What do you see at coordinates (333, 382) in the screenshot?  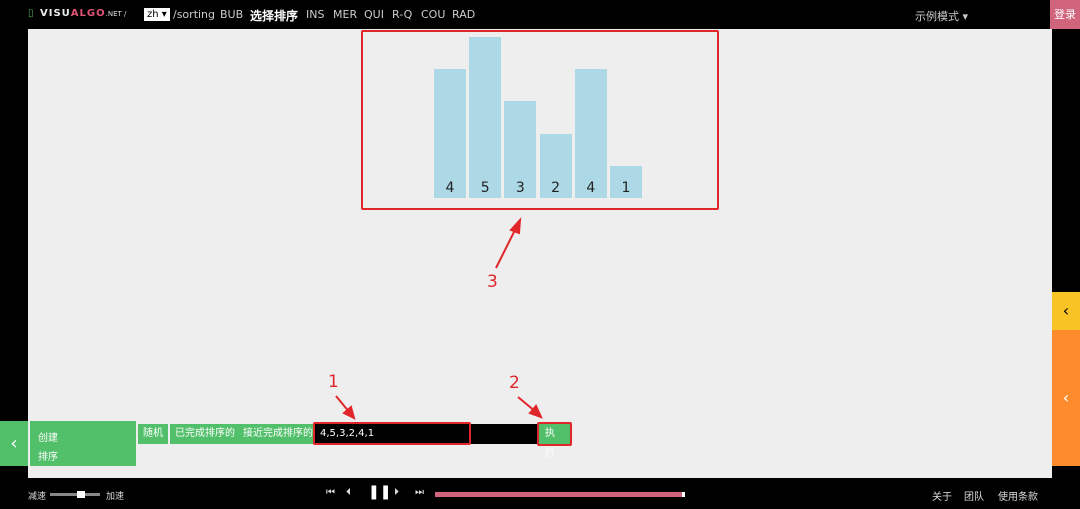 I see `annotation-label-1: 1` at bounding box center [333, 382].